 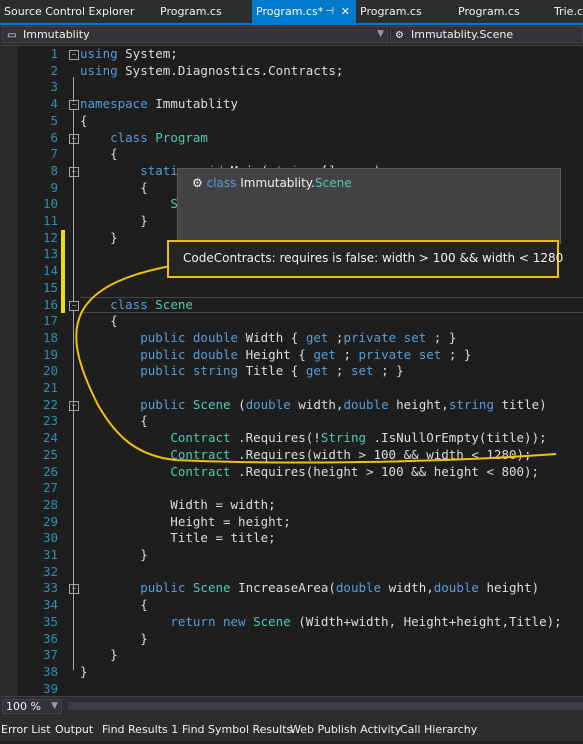 What do you see at coordinates (291, 605) in the screenshot?
I see `code-line: 34 {` at bounding box center [291, 605].